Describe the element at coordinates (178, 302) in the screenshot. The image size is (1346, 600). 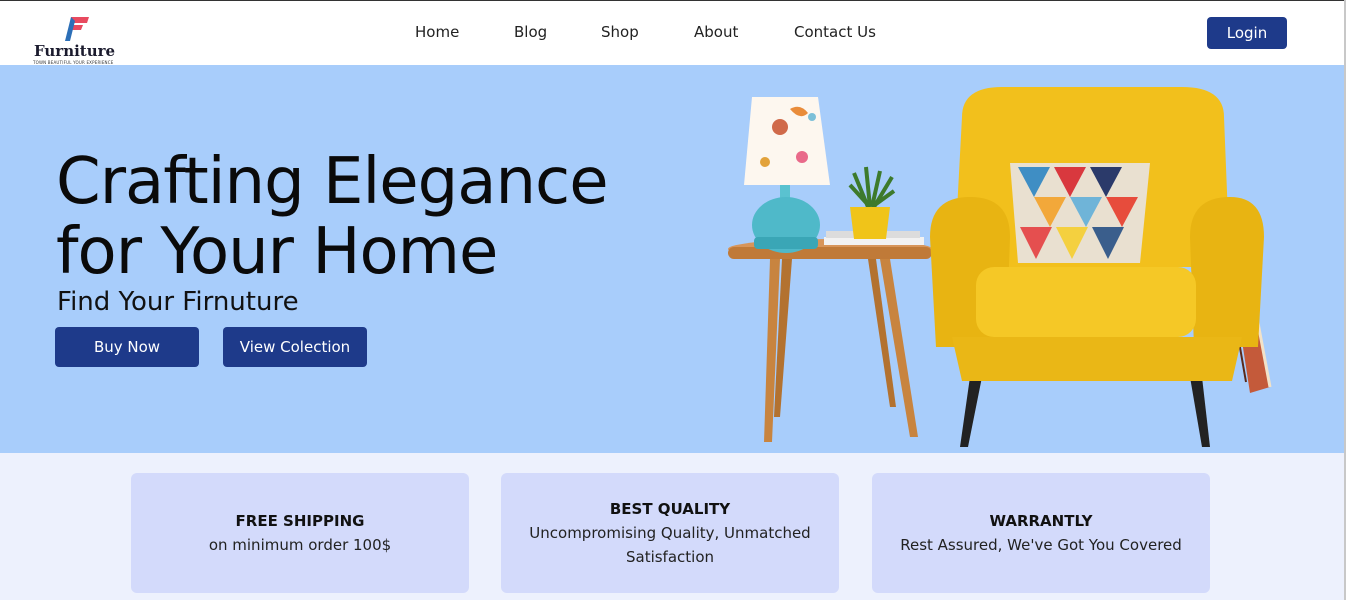
I see `hero-subtitle: Find Your Firnuture` at that location.